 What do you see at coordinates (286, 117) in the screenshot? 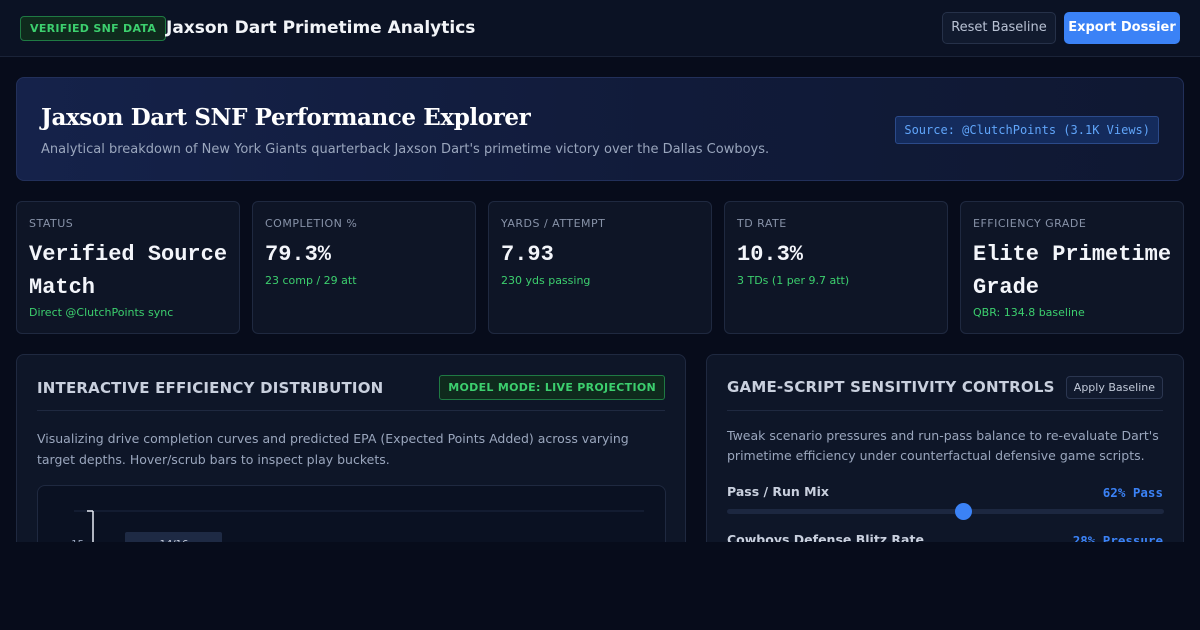
I see `page-title: Jaxson Dart SNF Performance Explorer` at bounding box center [286, 117].